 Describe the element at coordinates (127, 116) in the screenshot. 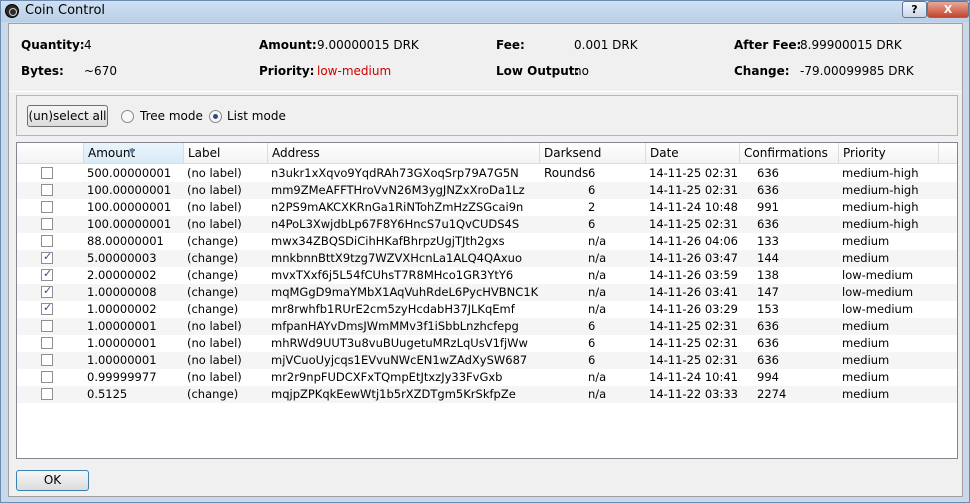

I see `tree-mode-radio` at that location.